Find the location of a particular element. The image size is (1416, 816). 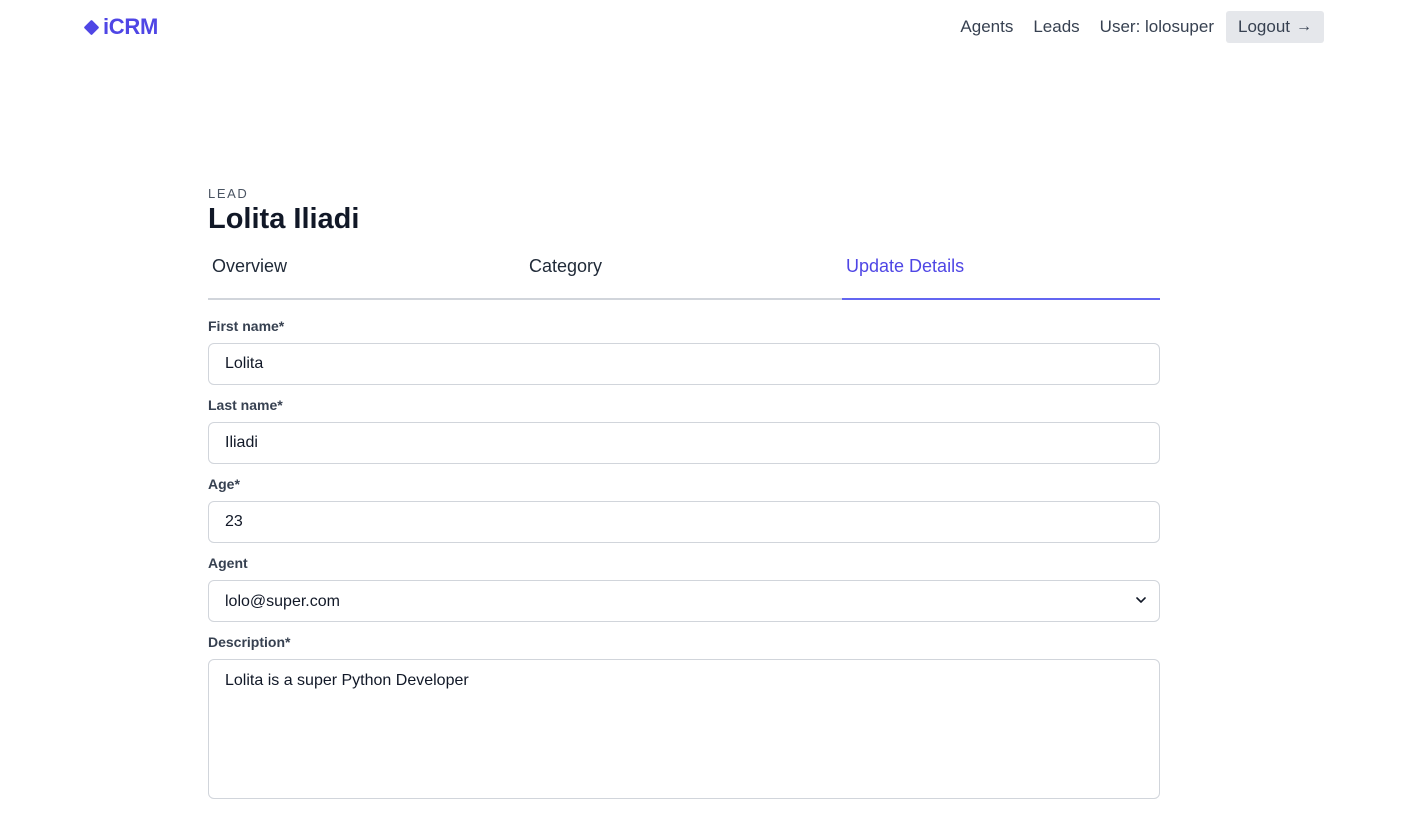

tab-bar: Overview Category Update Details is located at coordinates (684, 278).